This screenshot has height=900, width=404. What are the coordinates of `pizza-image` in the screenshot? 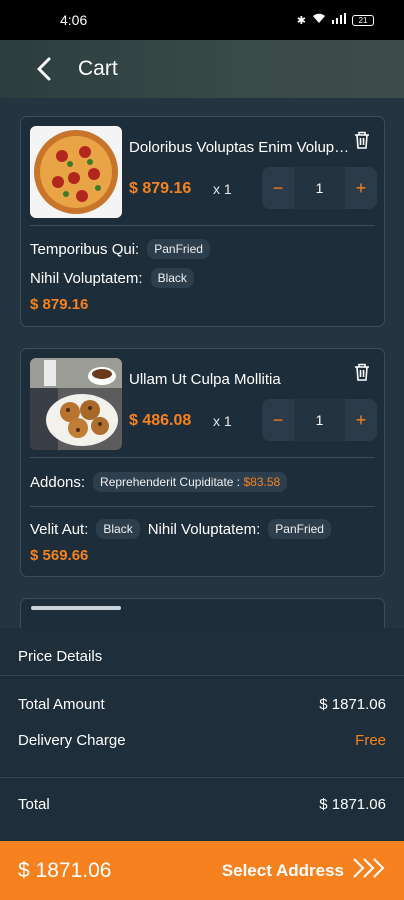 It's located at (76, 172).